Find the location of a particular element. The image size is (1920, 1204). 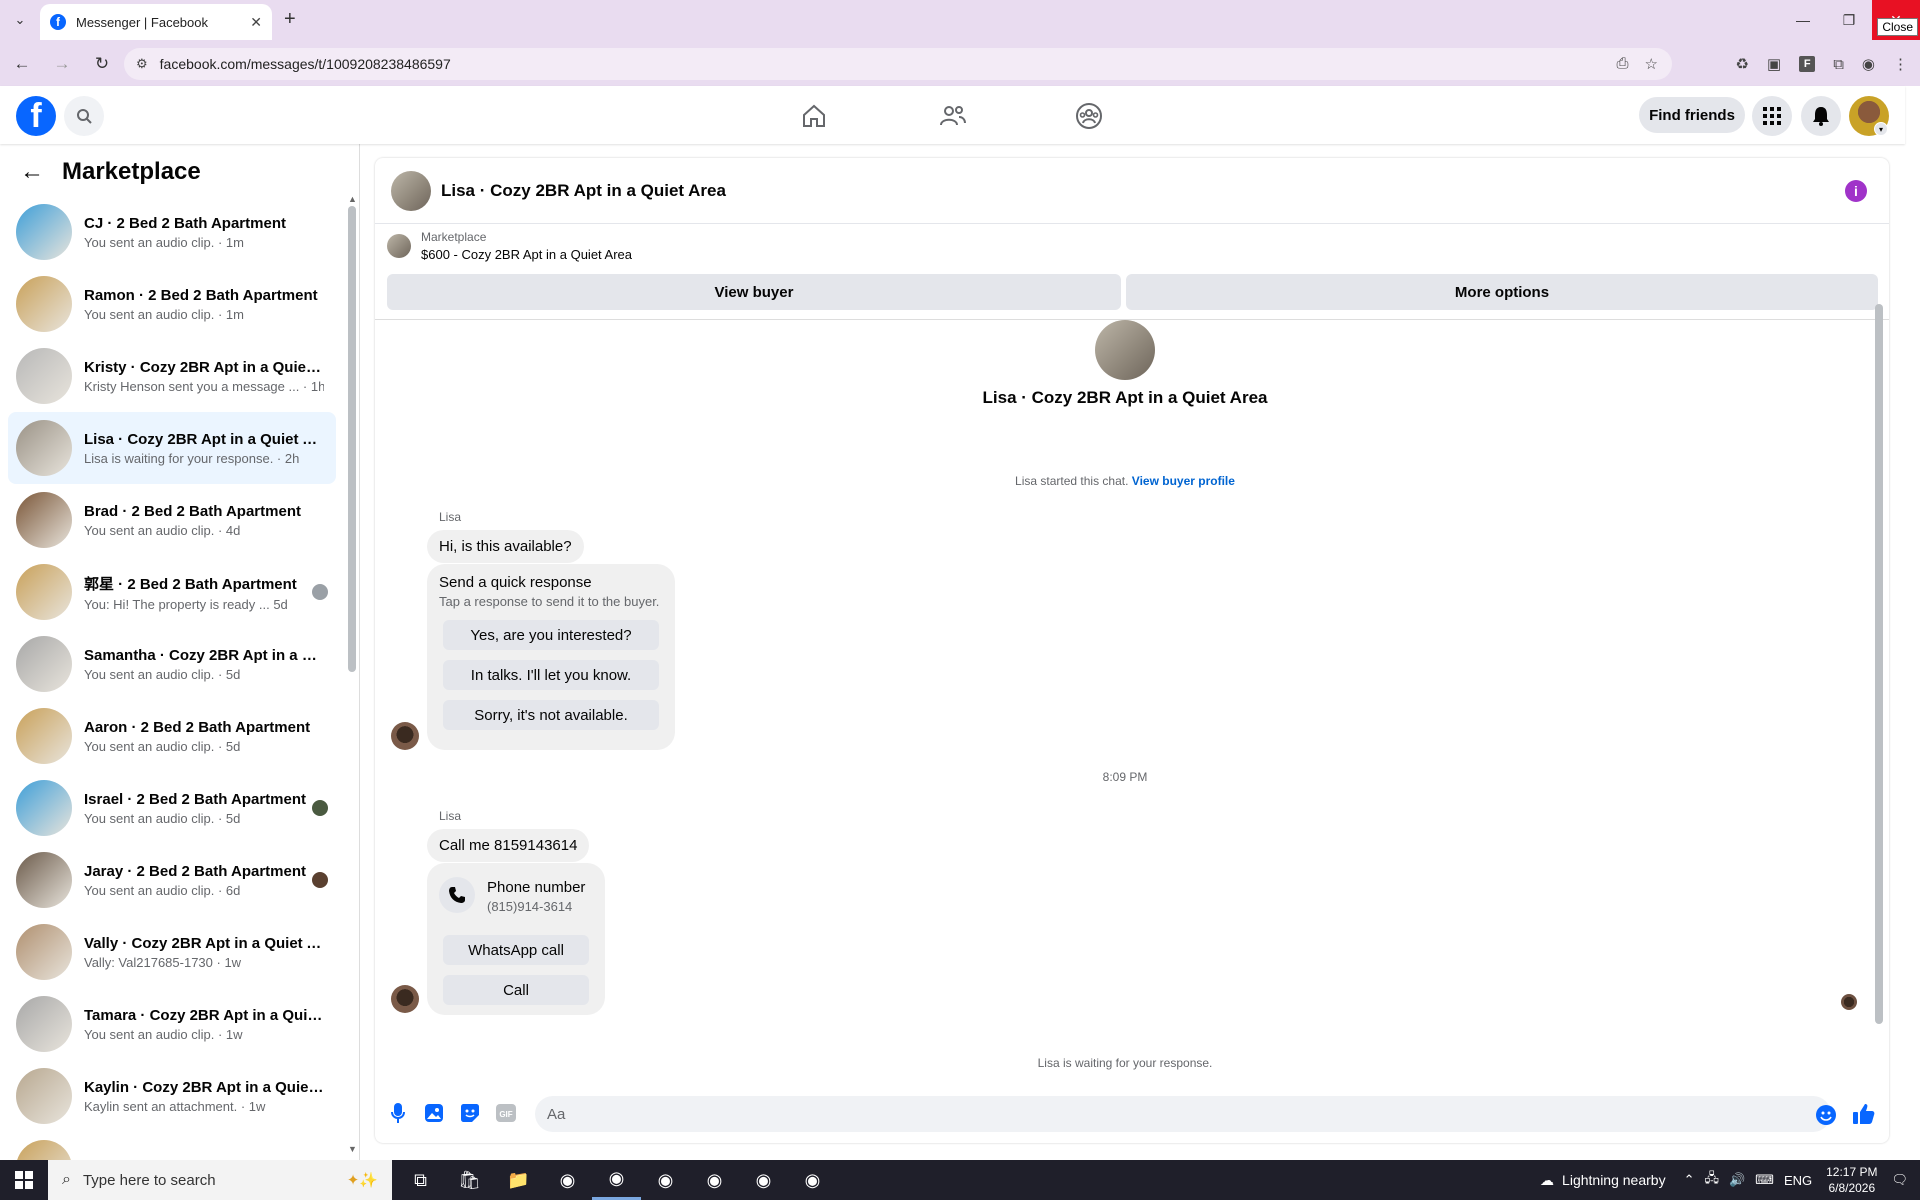

keyboard-icon: ⌨ is located at coordinates (1764, 1180).